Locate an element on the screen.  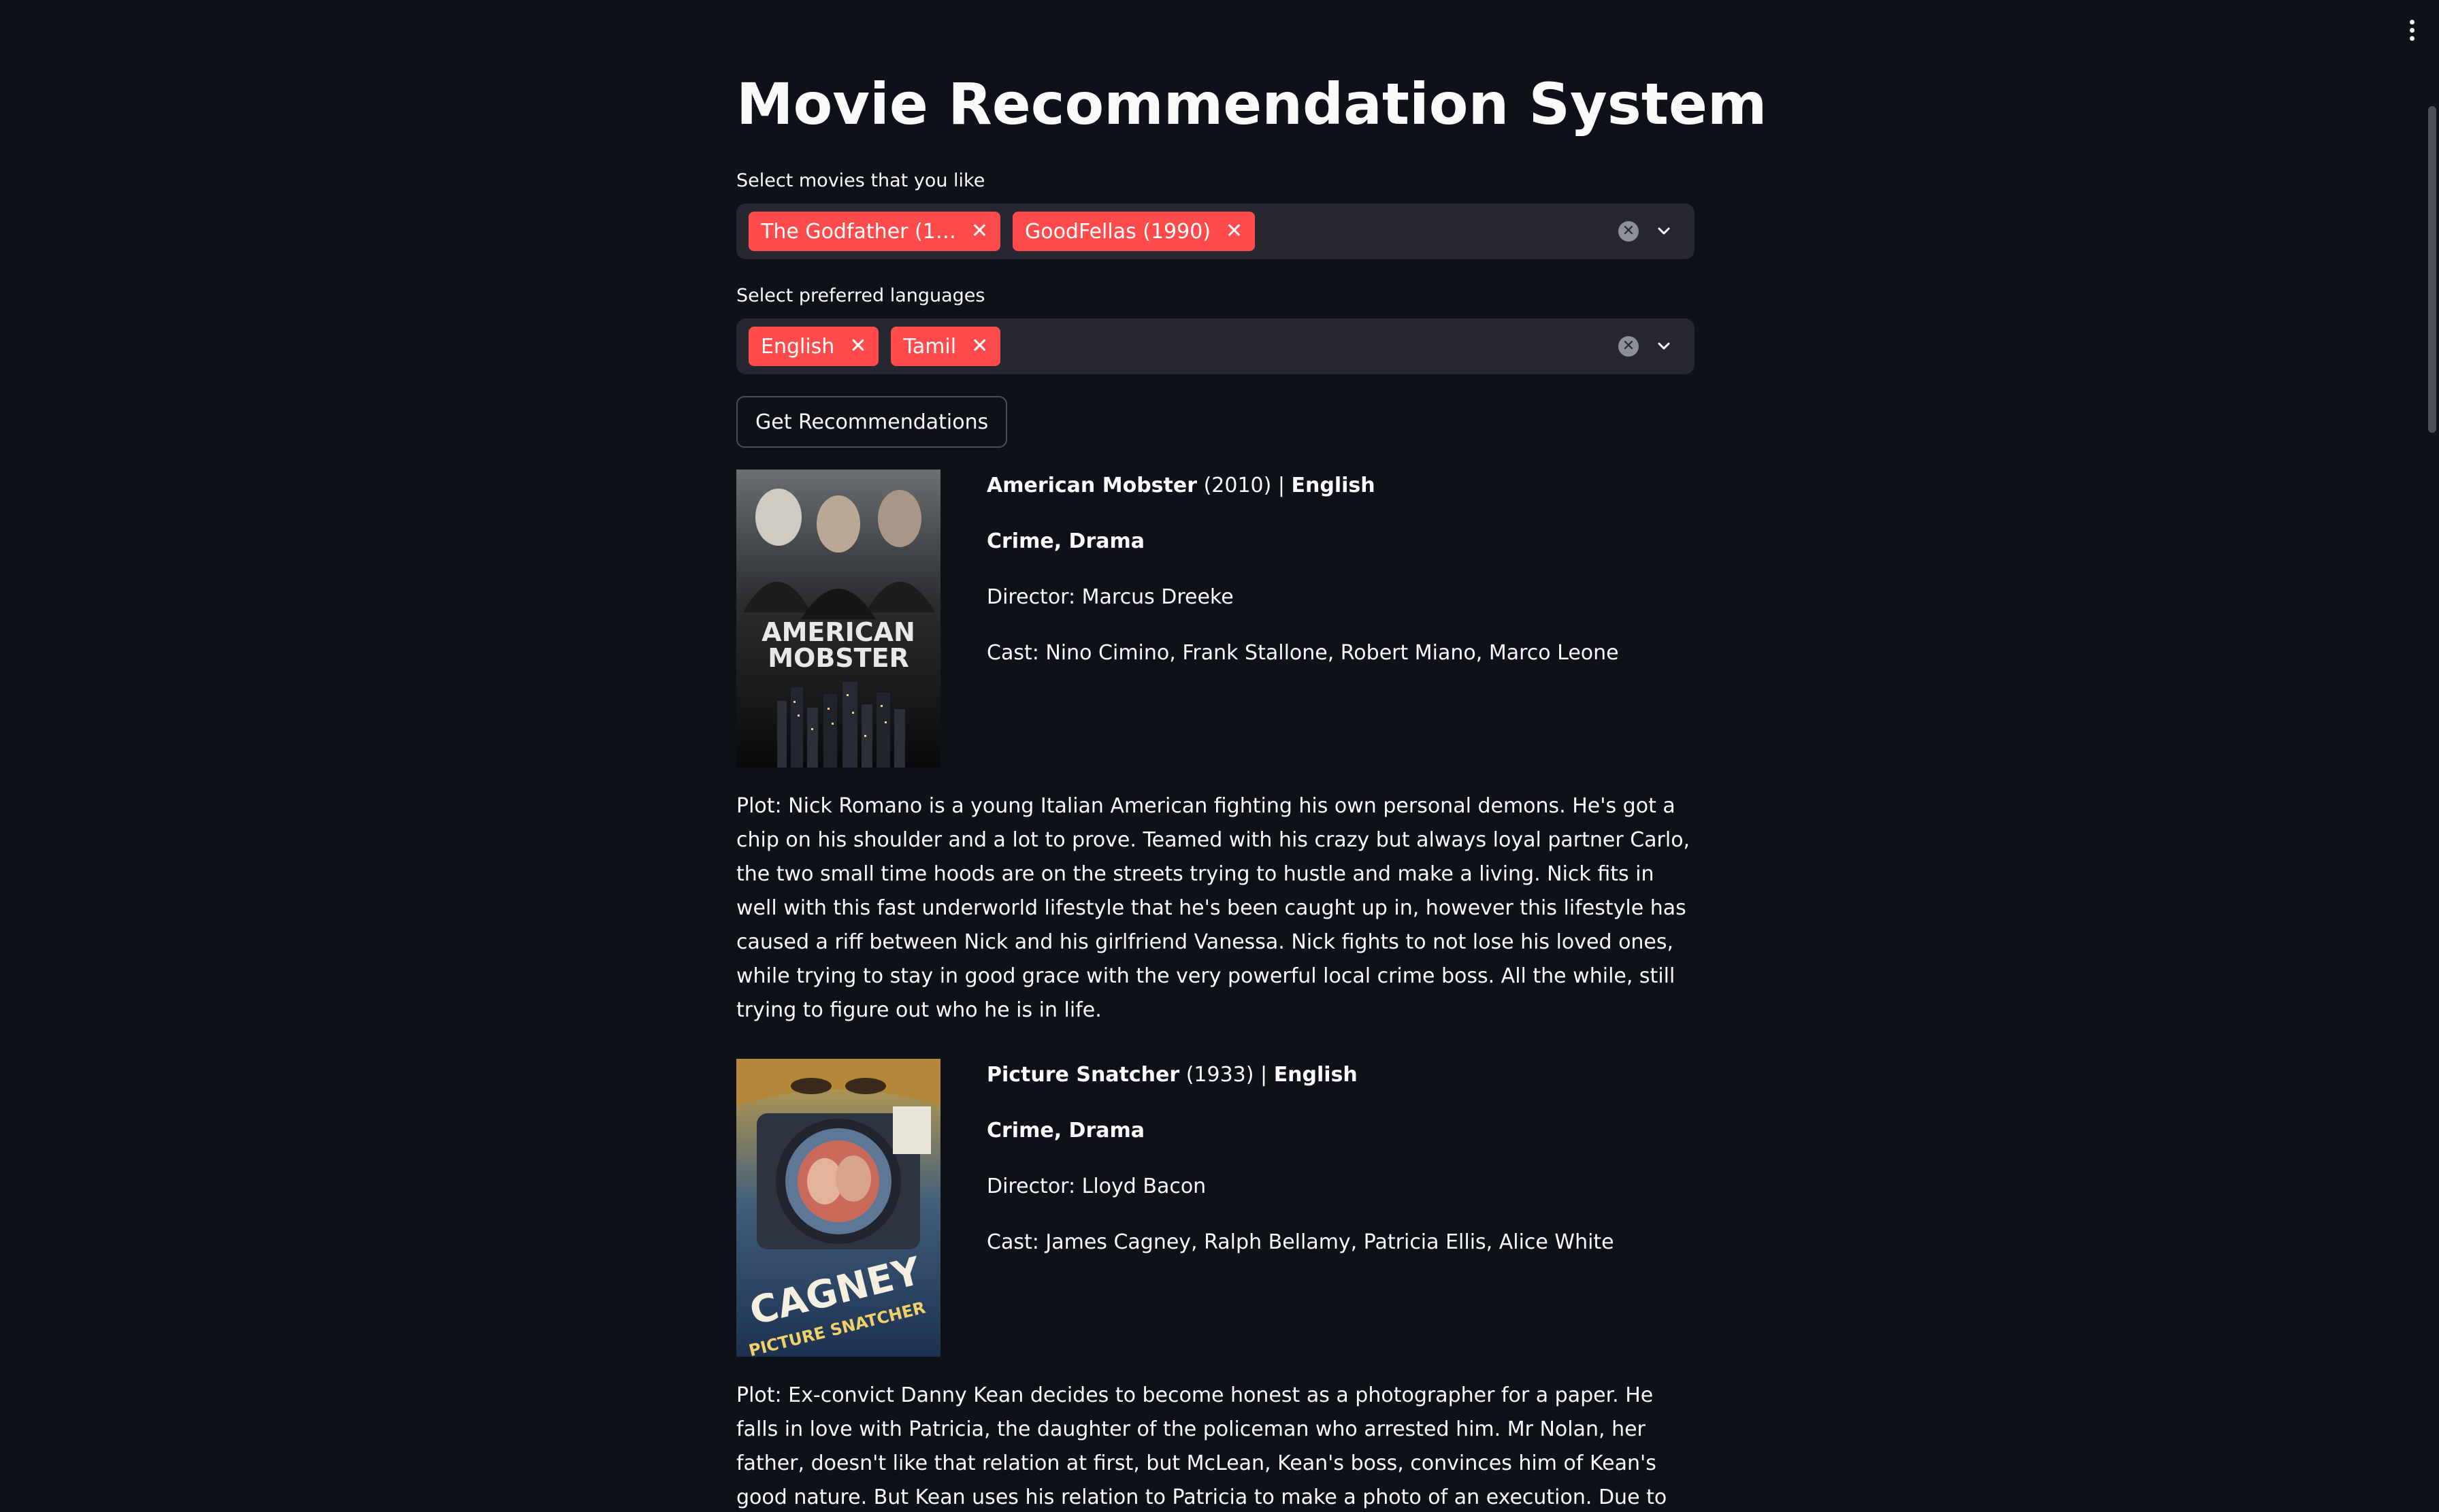
movies-tag-list: The Godfather (1… ✕ GoodFellas (1990) ✕ is located at coordinates (1003, 231).